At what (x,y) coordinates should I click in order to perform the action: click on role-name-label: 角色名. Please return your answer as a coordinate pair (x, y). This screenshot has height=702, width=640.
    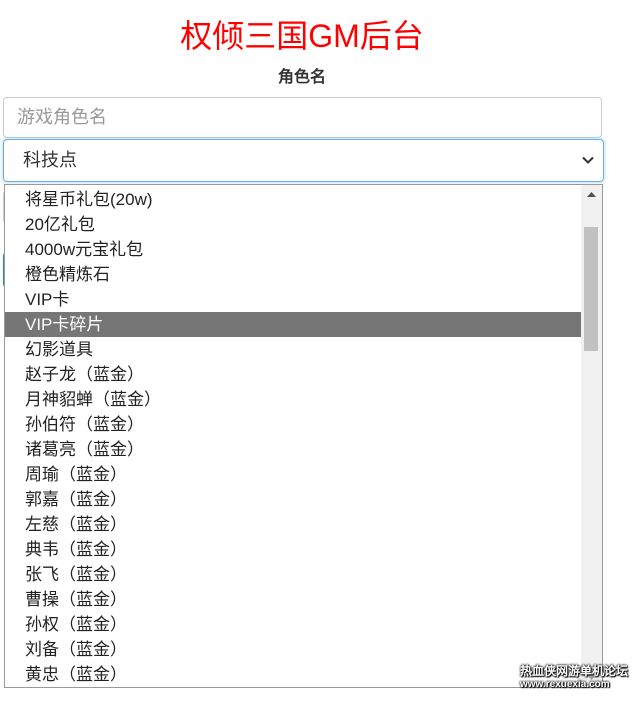
    Looking at the image, I should click on (301, 77).